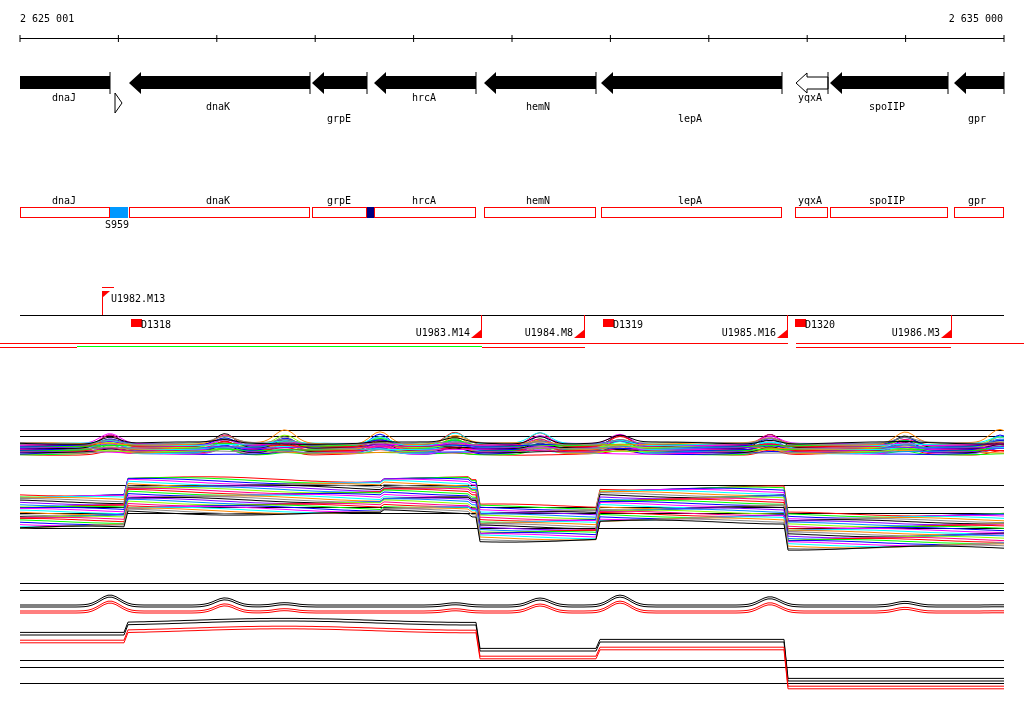 This screenshot has width=1024, height=714. What do you see at coordinates (820, 324) in the screenshot?
I see `transcript-label: D1320` at bounding box center [820, 324].